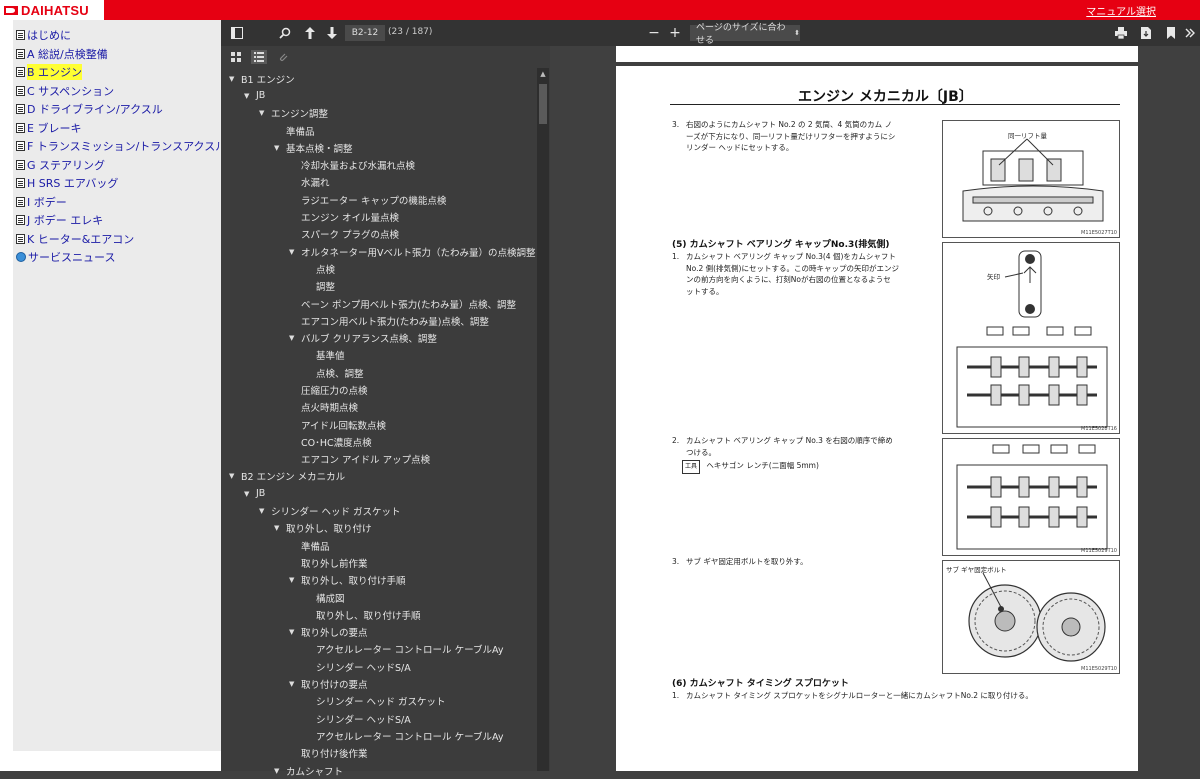  I want to click on outline-item-label: 点検, so click(326, 270).